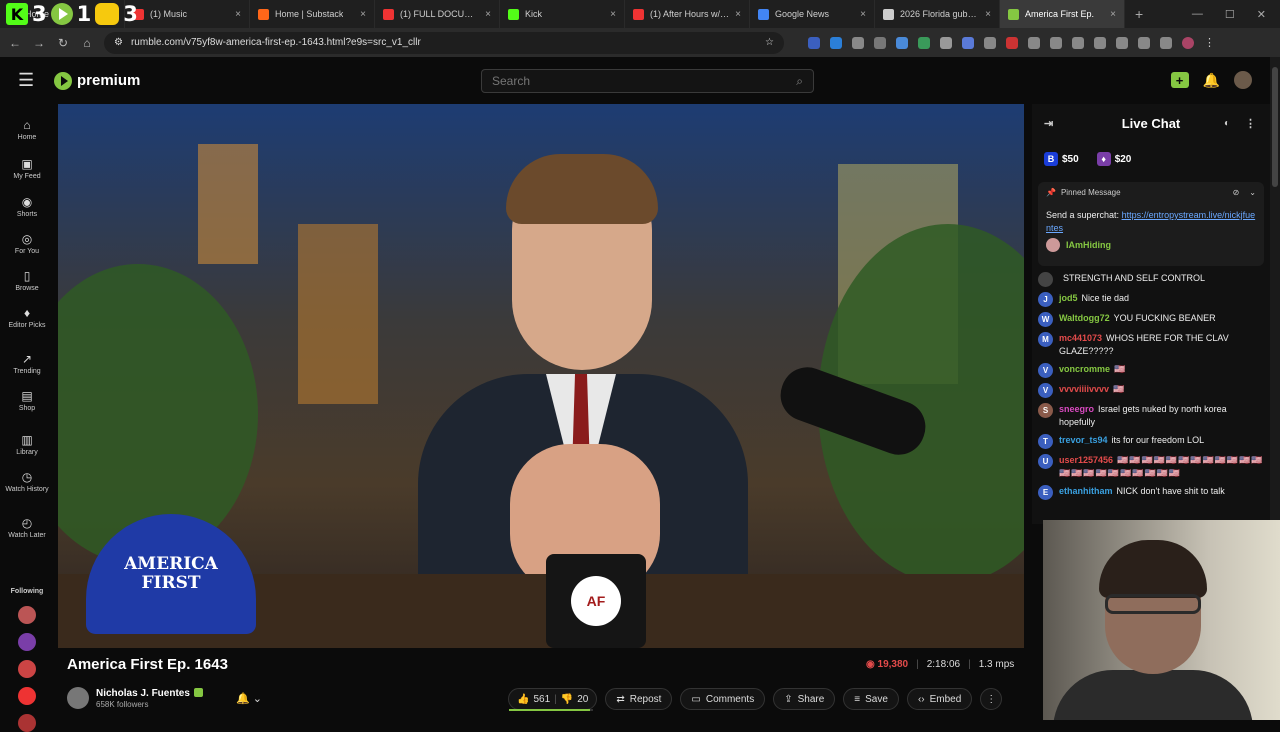 The height and width of the screenshot is (732, 1280). I want to click on chat-user-avatar, so click(1045, 279).